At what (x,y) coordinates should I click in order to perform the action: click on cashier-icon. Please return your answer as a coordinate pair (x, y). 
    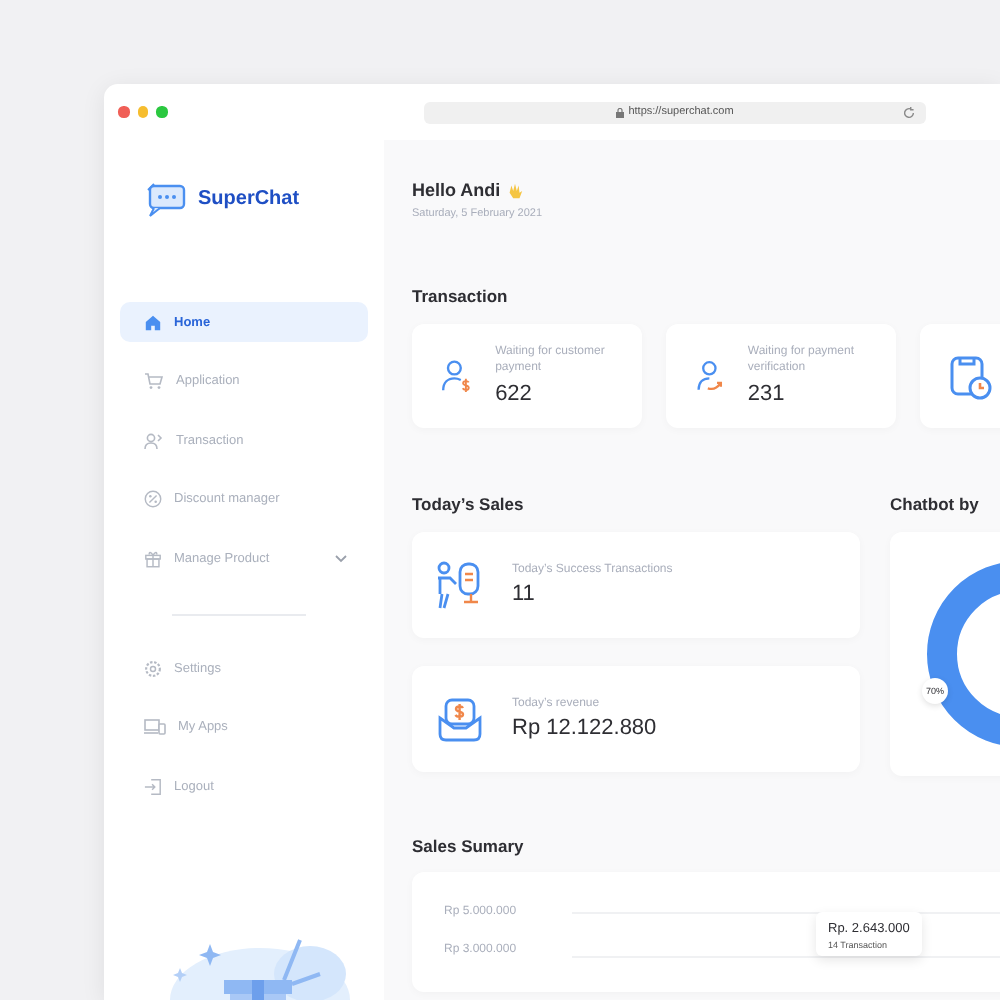
    Looking at the image, I should click on (460, 585).